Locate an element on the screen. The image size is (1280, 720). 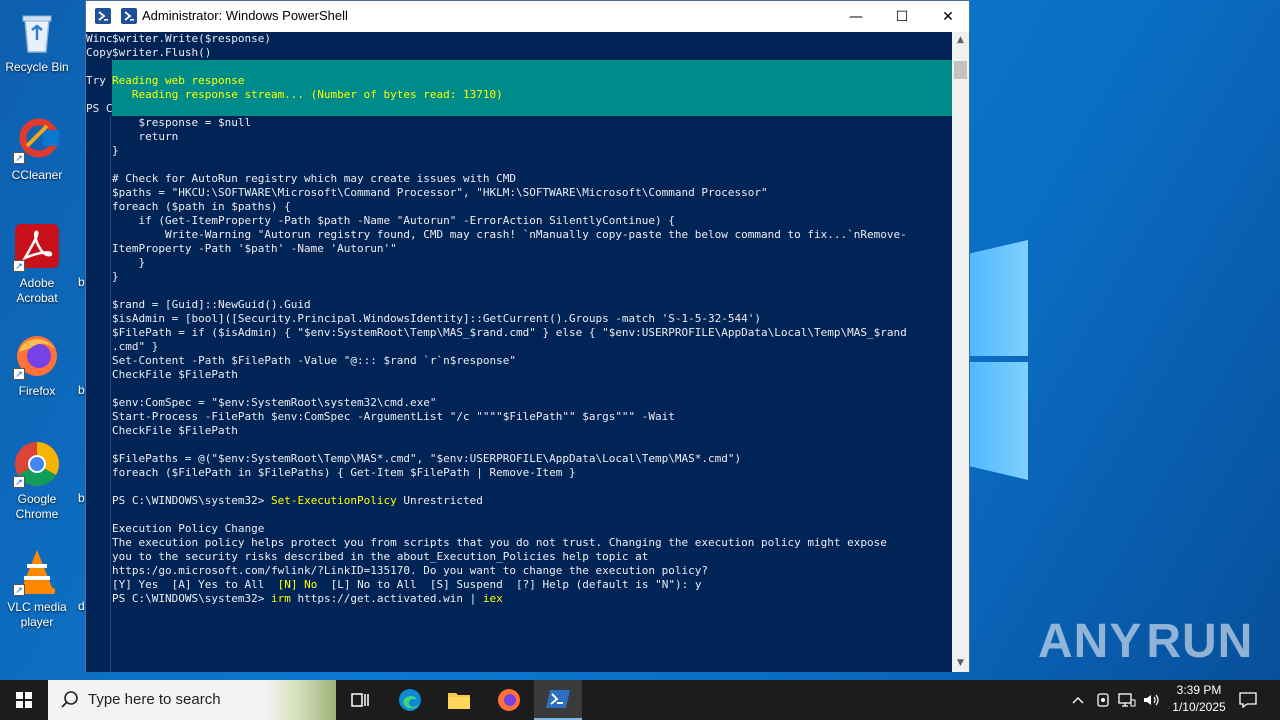
nested-console-border is located at coordinates (110, 394).